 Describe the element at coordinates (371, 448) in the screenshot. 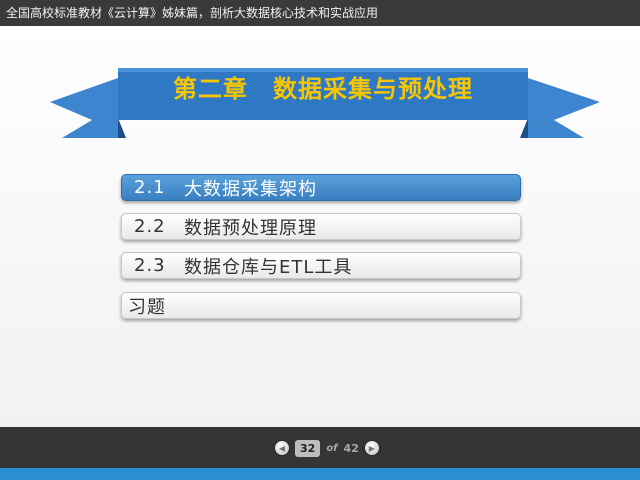

I see `circle-right-icon: ▶` at that location.